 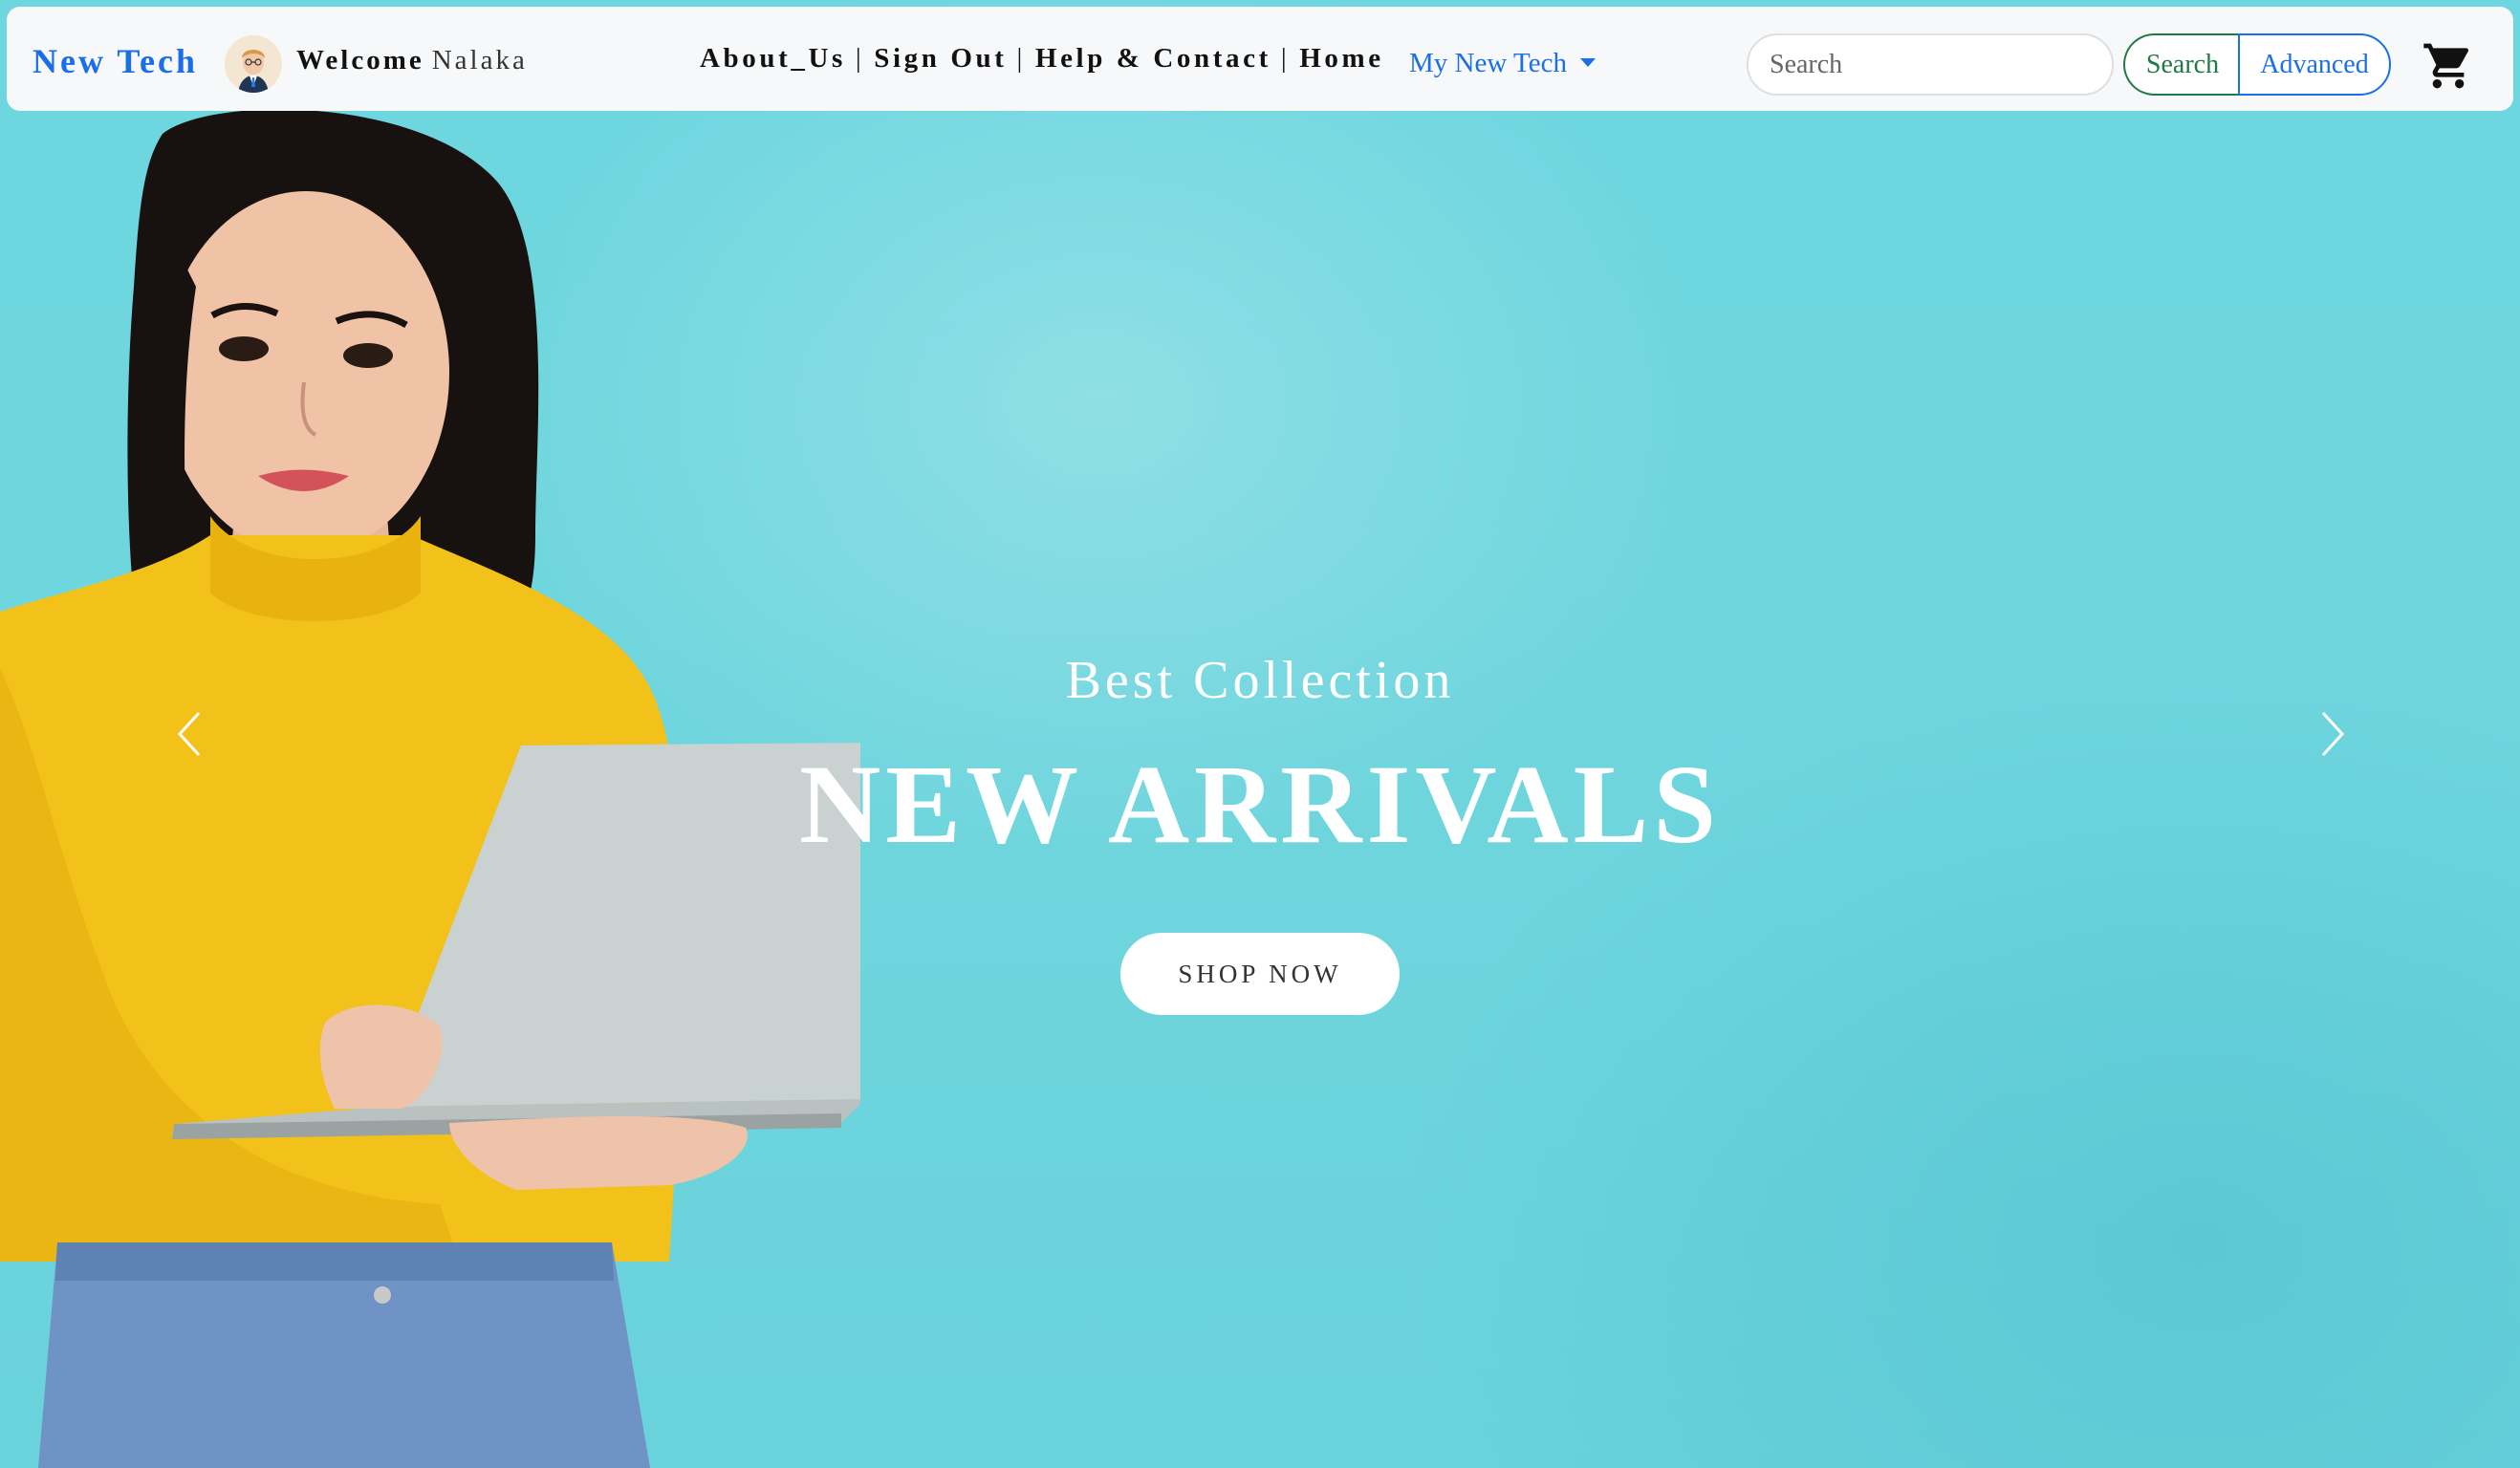 What do you see at coordinates (1260, 680) in the screenshot?
I see `hero-subtitle: Best Collection` at bounding box center [1260, 680].